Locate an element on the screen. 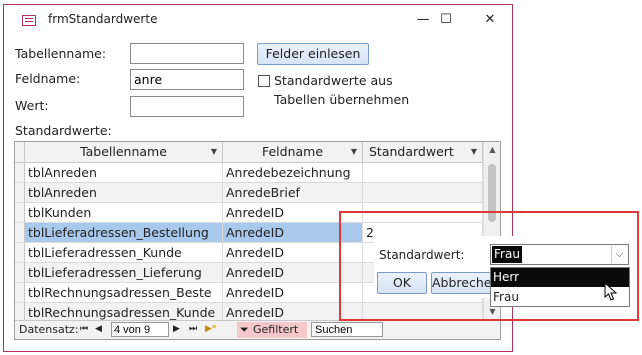  cell-feldname: AnredeBrief is located at coordinates (293, 193).